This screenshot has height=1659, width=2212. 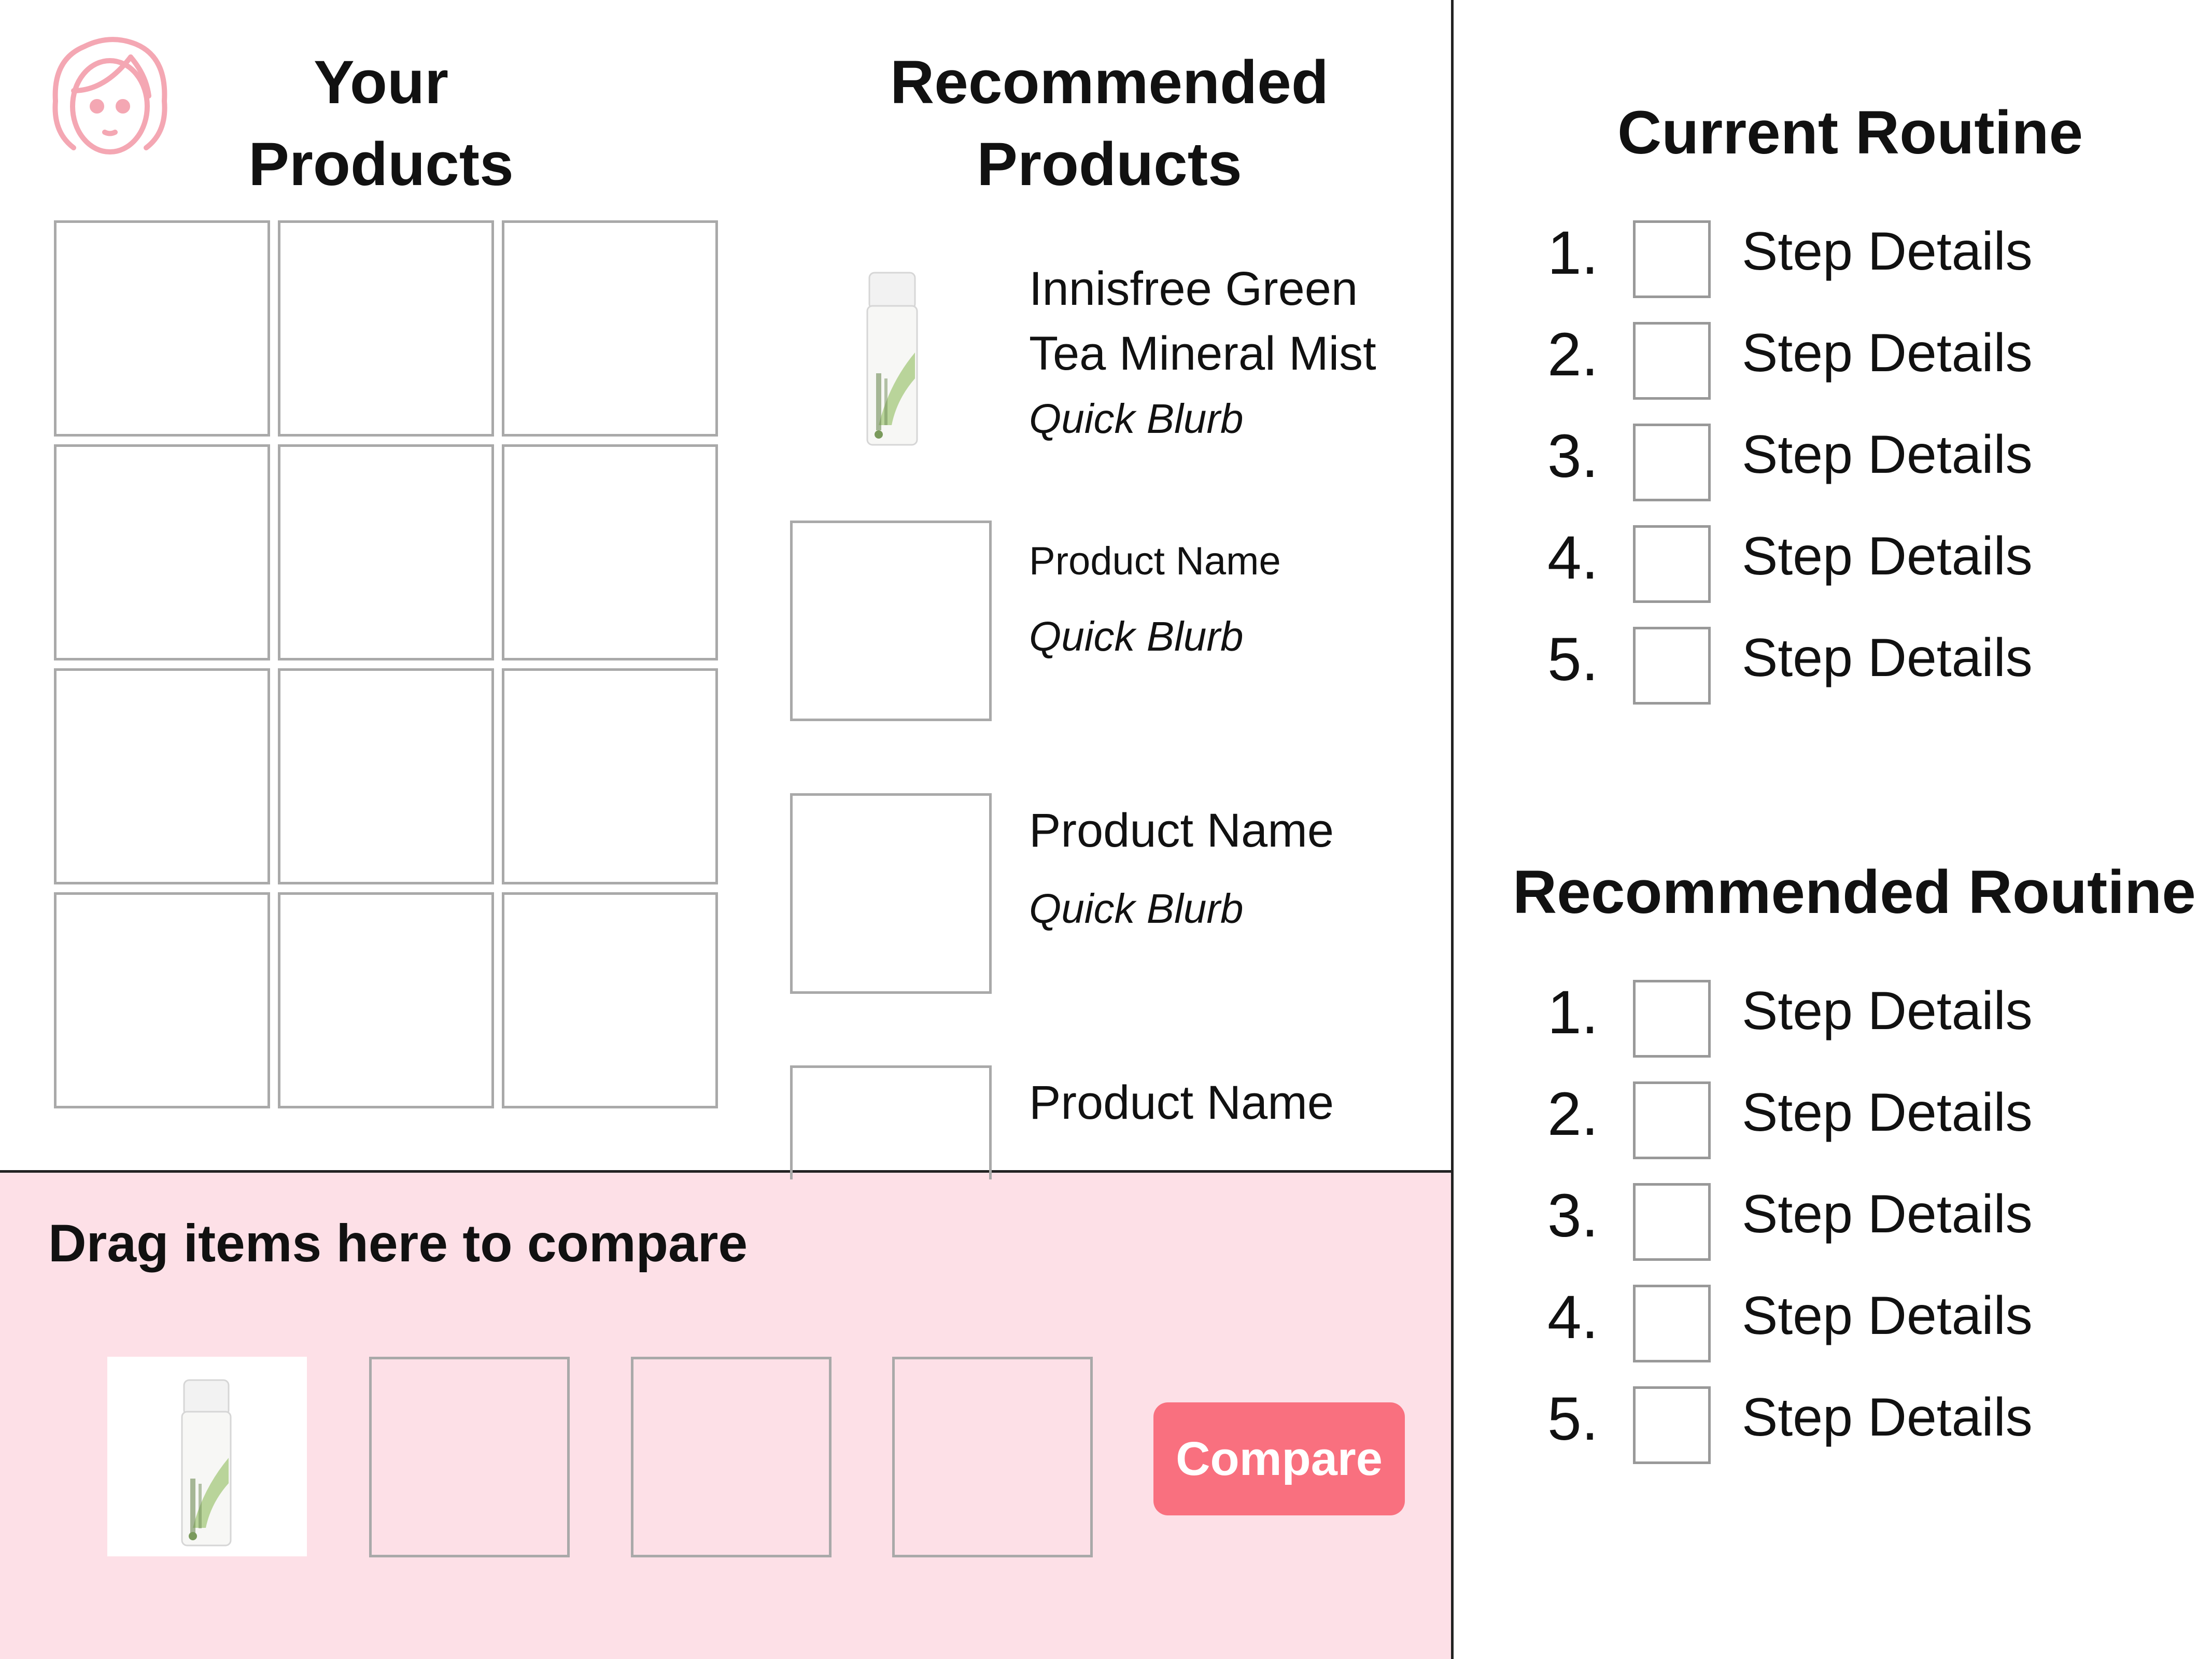 I want to click on horizontal-divider, so click(x=727, y=1171).